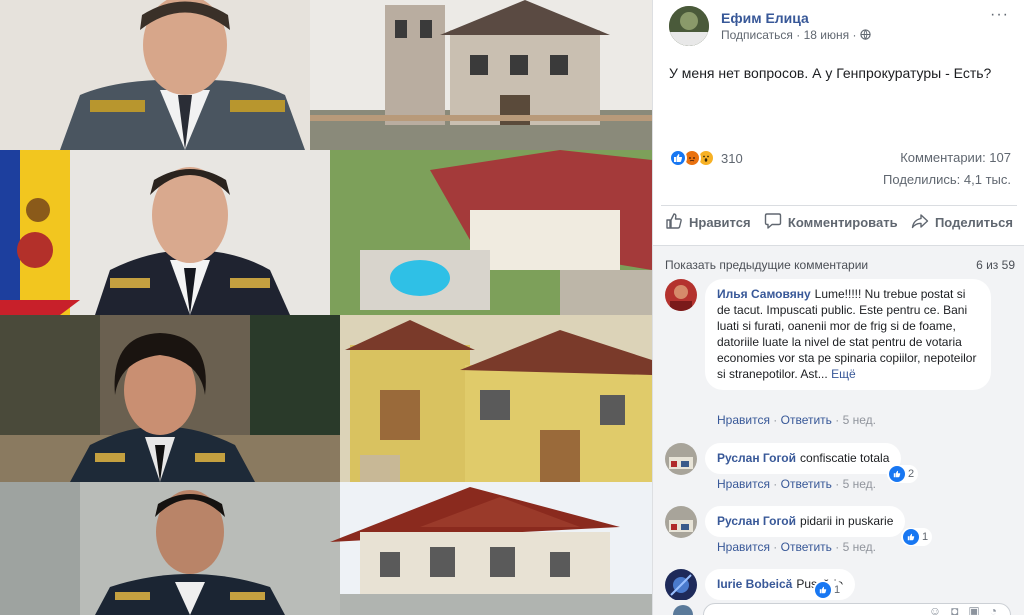  I want to click on reaction-count: 310, so click(732, 158).